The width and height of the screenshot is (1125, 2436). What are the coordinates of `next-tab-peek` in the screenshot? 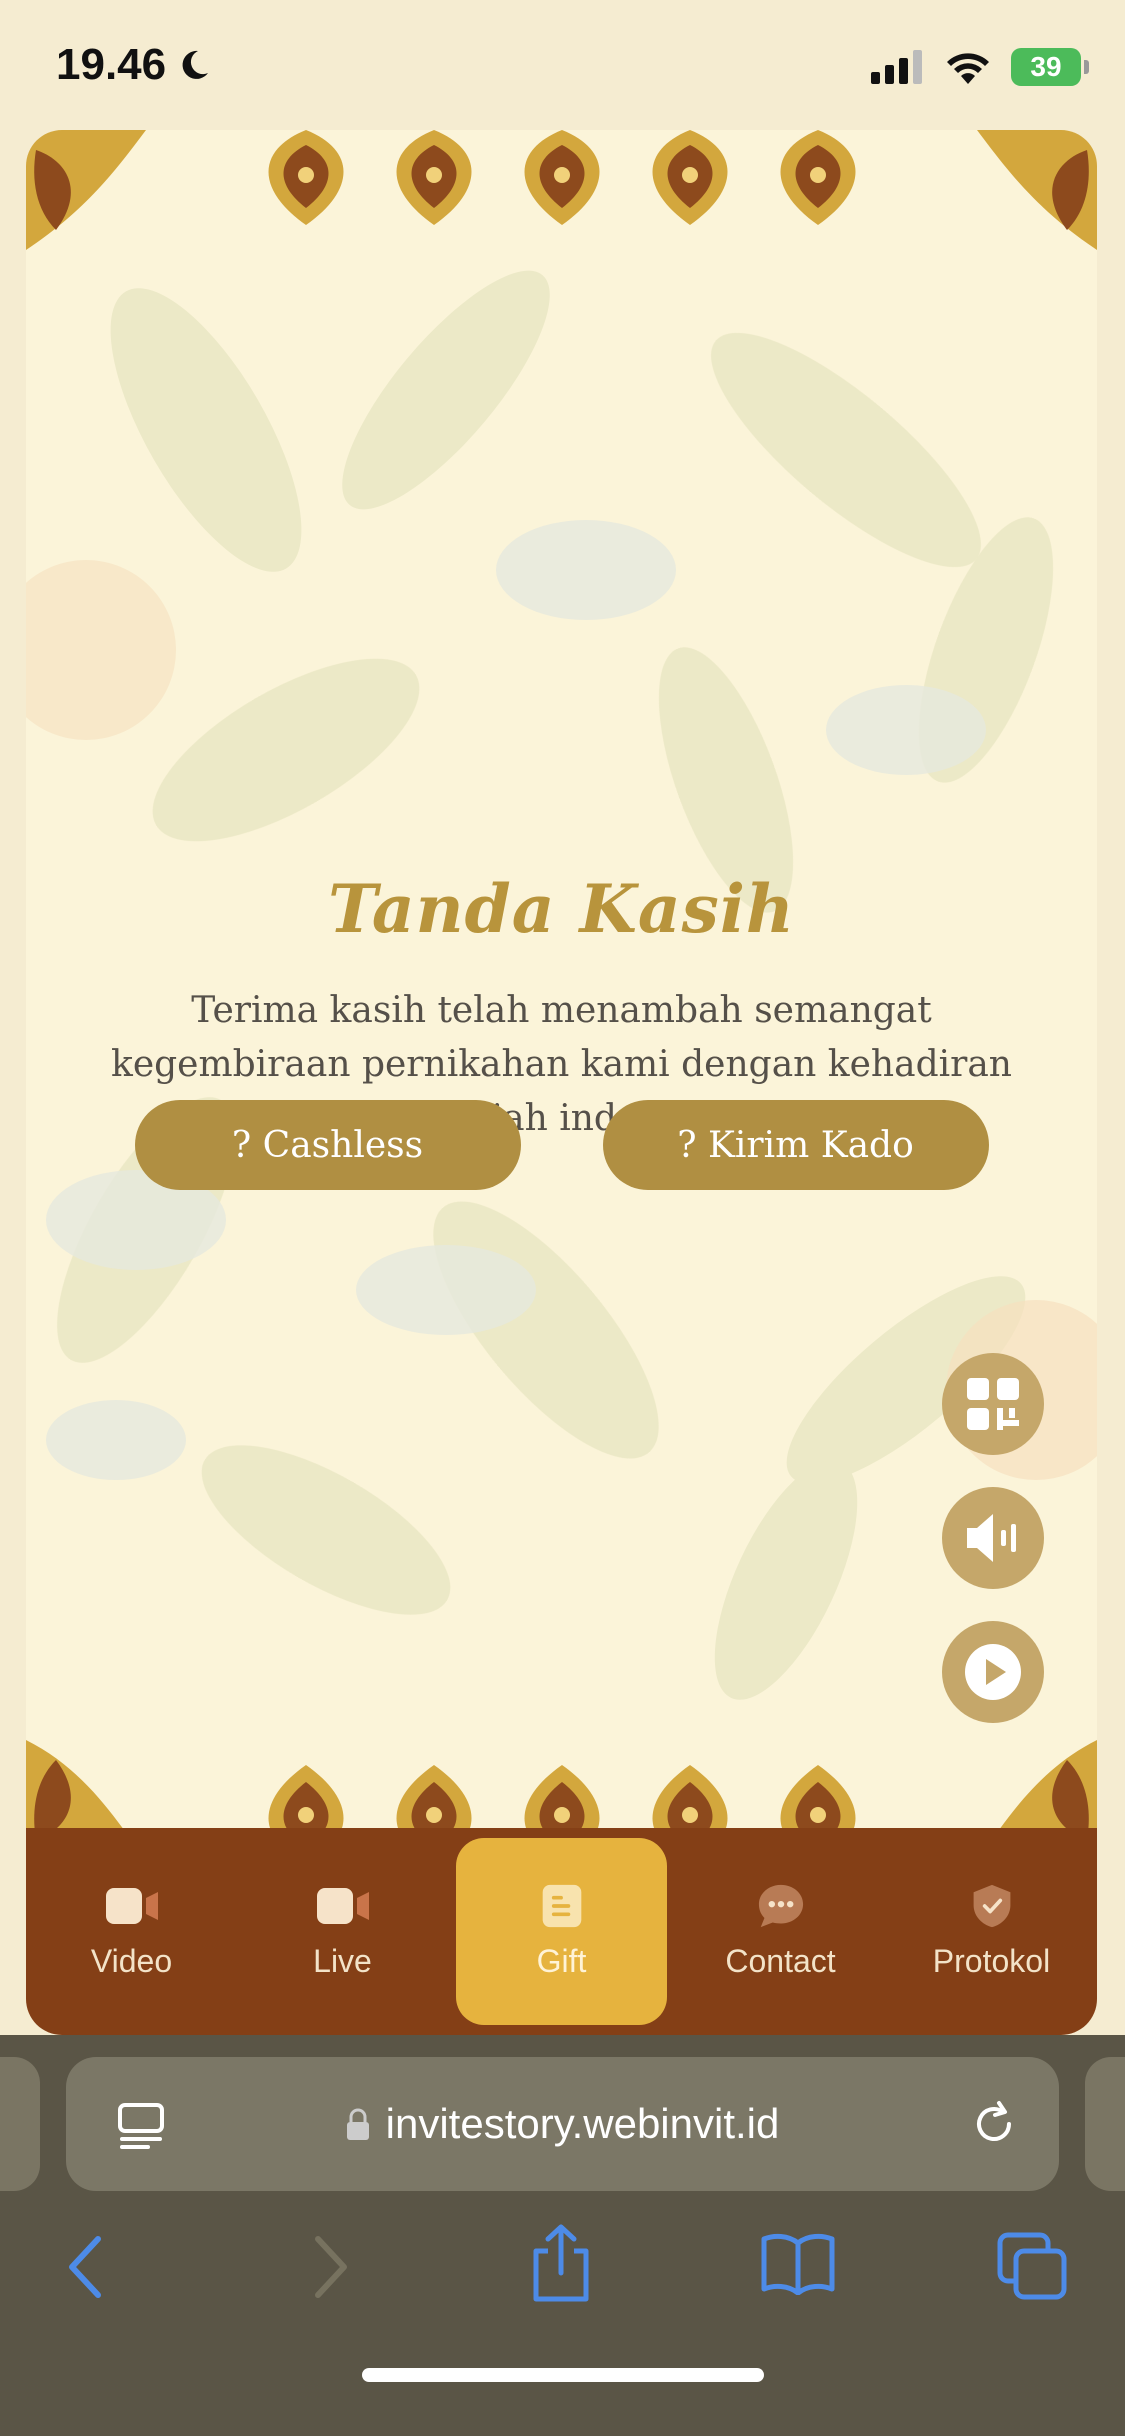 It's located at (1105, 2124).